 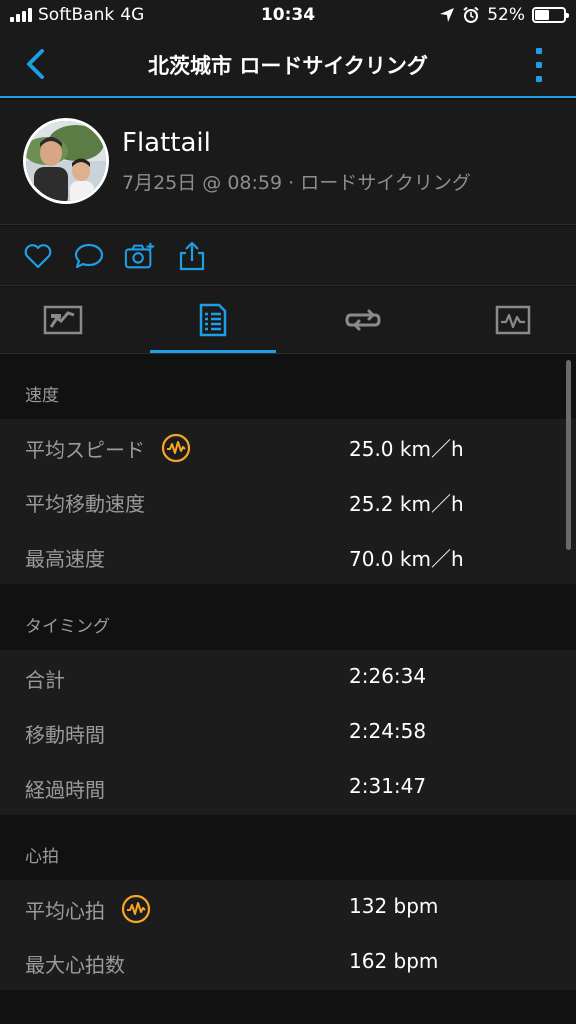 What do you see at coordinates (192, 256) in the screenshot?
I see `share-icon` at bounding box center [192, 256].